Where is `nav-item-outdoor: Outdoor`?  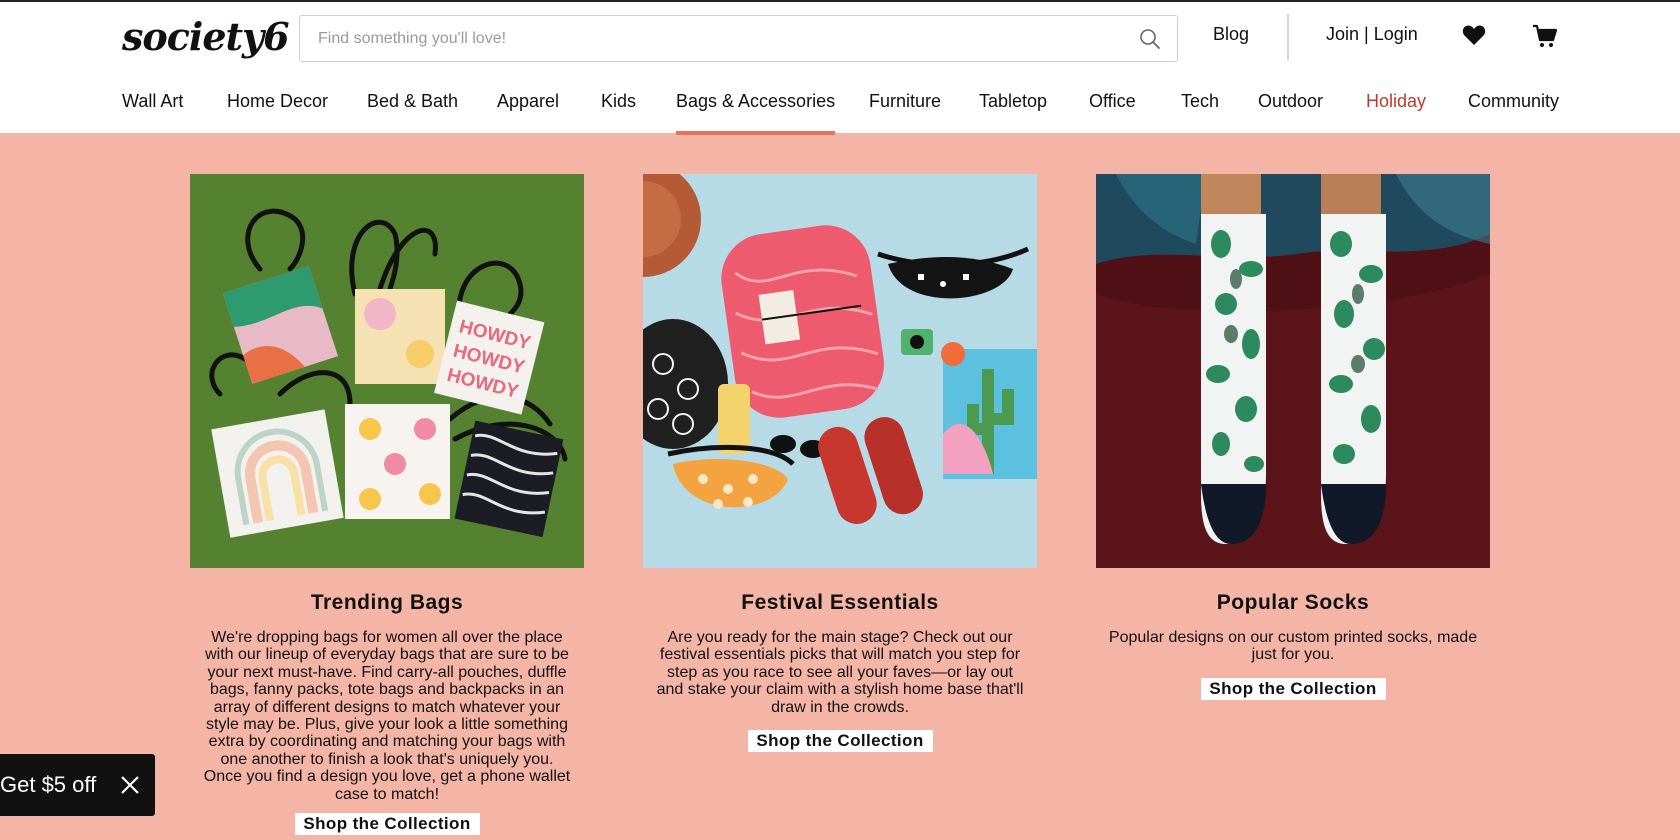 nav-item-outdoor: Outdoor is located at coordinates (1290, 113).